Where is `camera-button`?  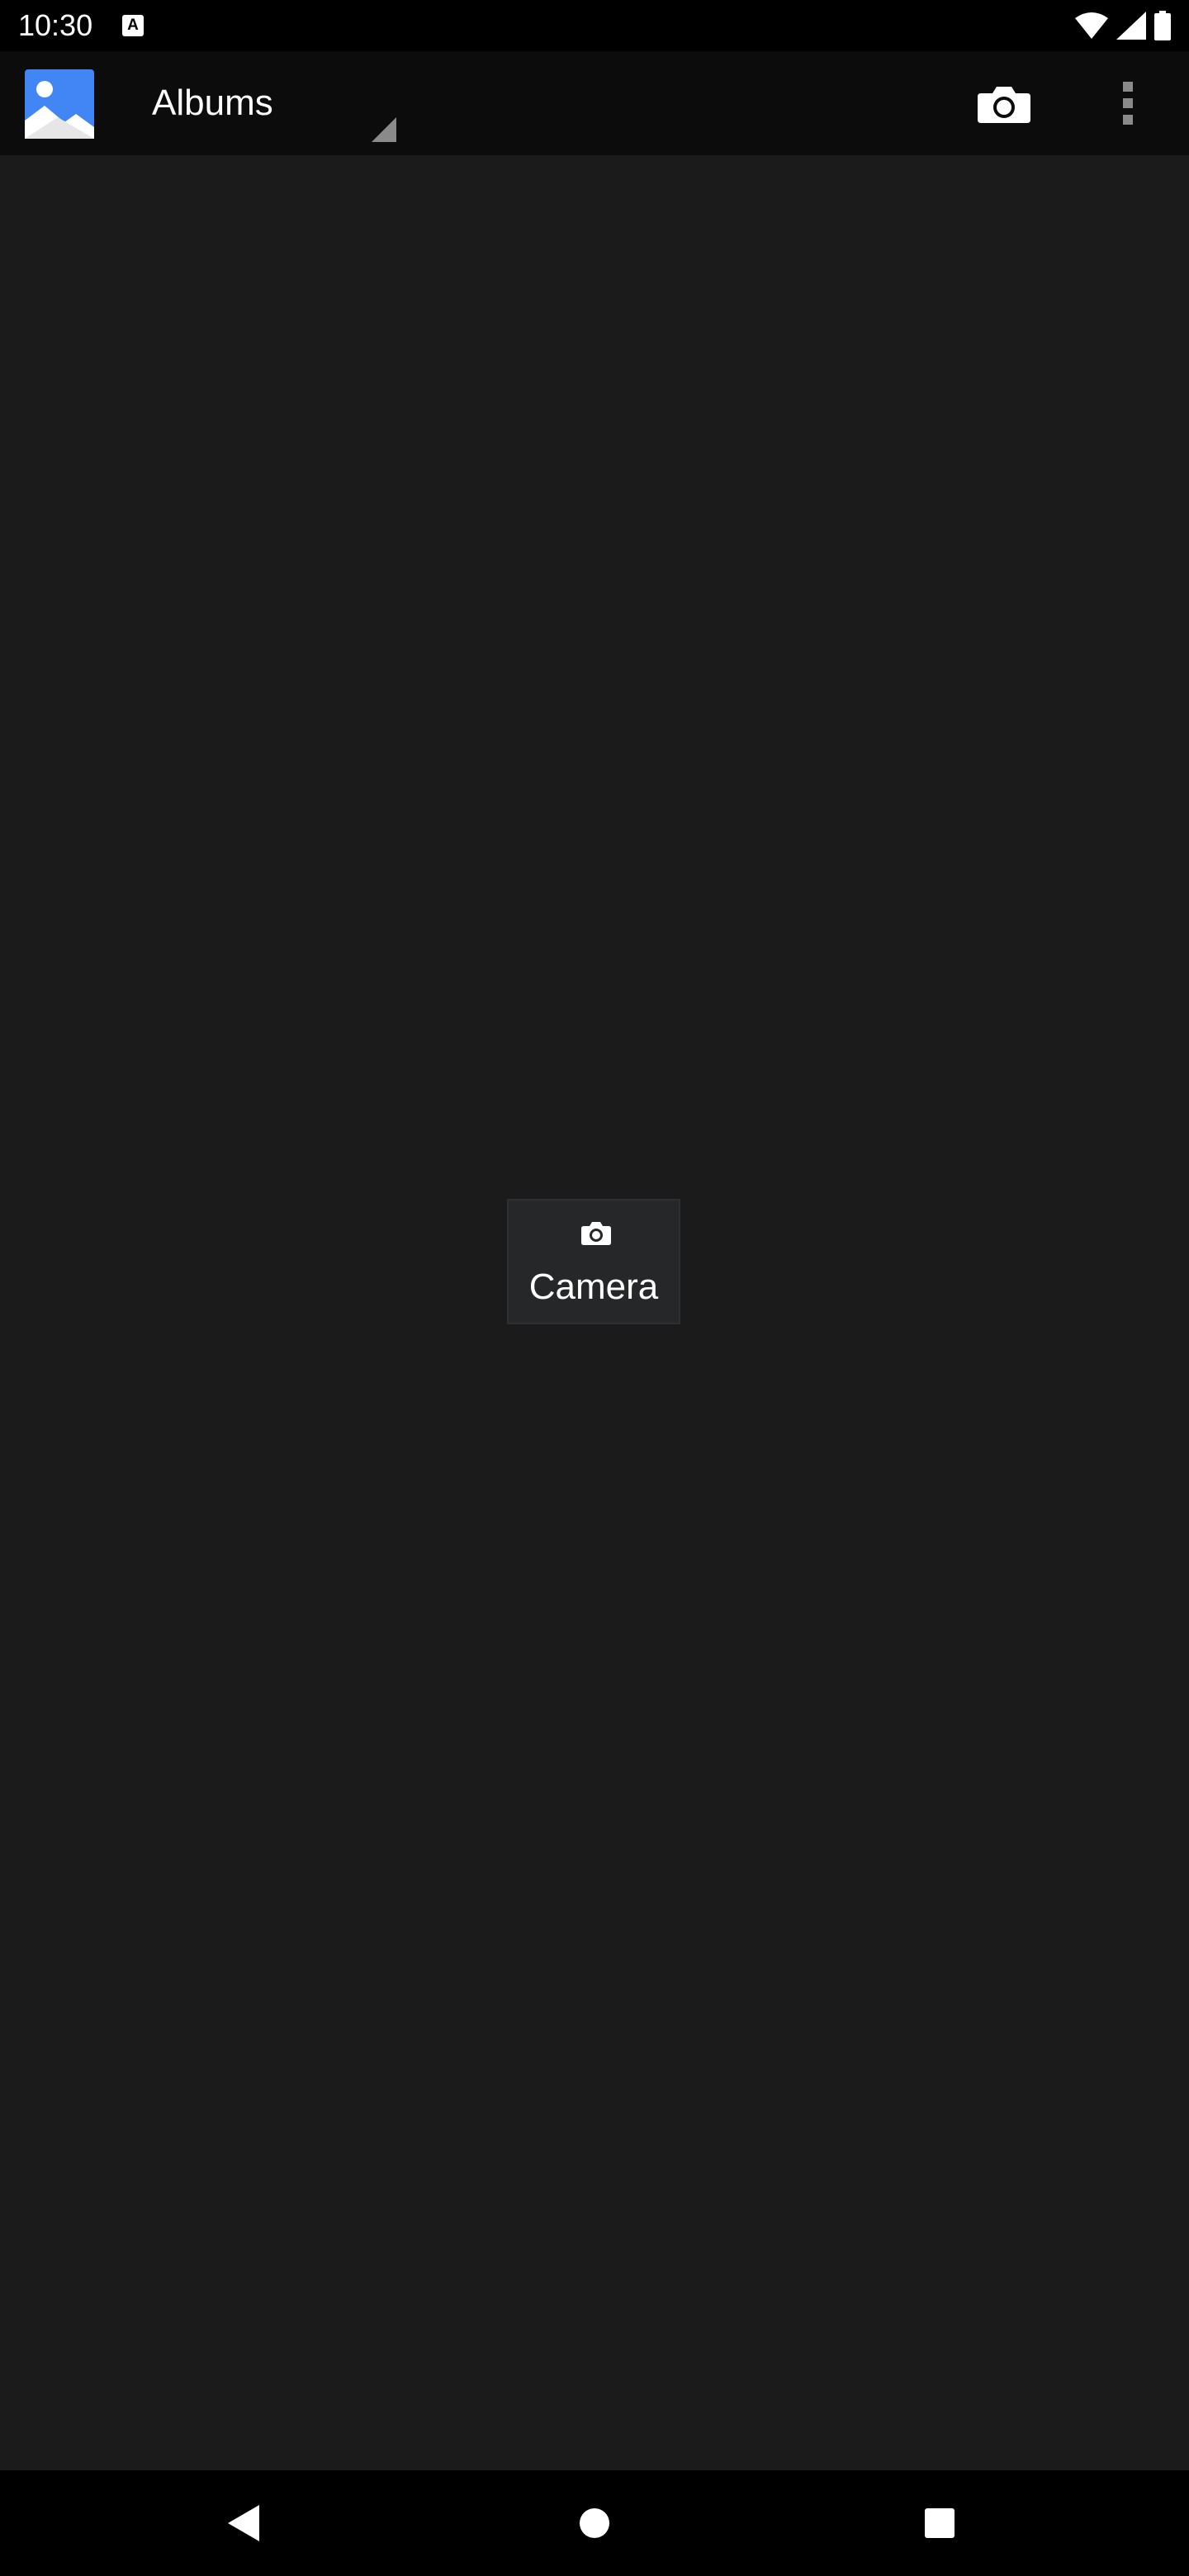 camera-button is located at coordinates (1004, 103).